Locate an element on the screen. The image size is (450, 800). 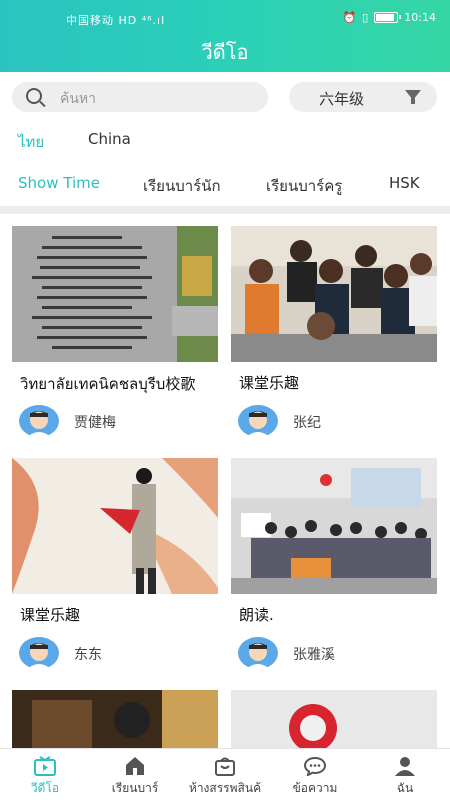
battery-icon is located at coordinates (388, 17).